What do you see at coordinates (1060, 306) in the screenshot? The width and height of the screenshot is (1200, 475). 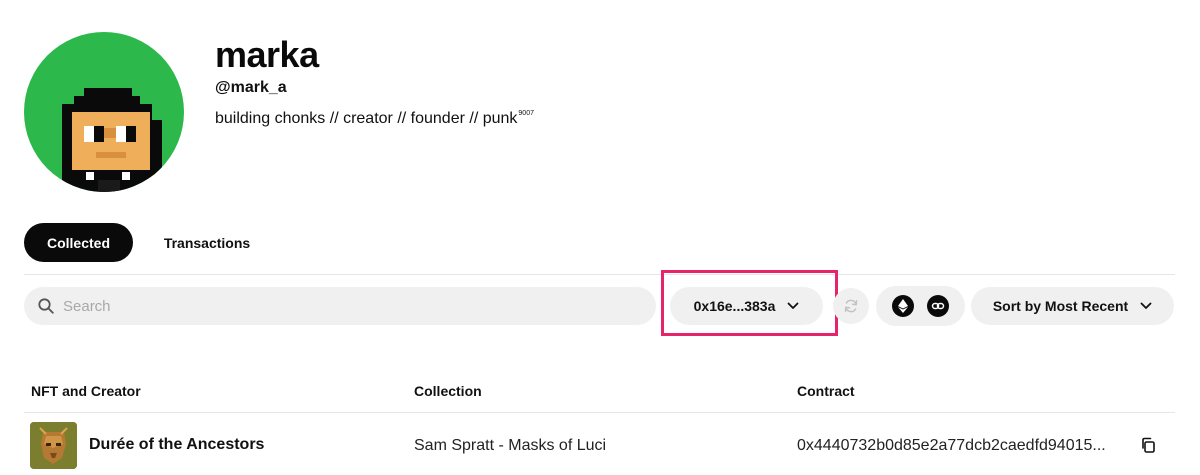 I see `sort-label: Sort by Most Recent` at bounding box center [1060, 306].